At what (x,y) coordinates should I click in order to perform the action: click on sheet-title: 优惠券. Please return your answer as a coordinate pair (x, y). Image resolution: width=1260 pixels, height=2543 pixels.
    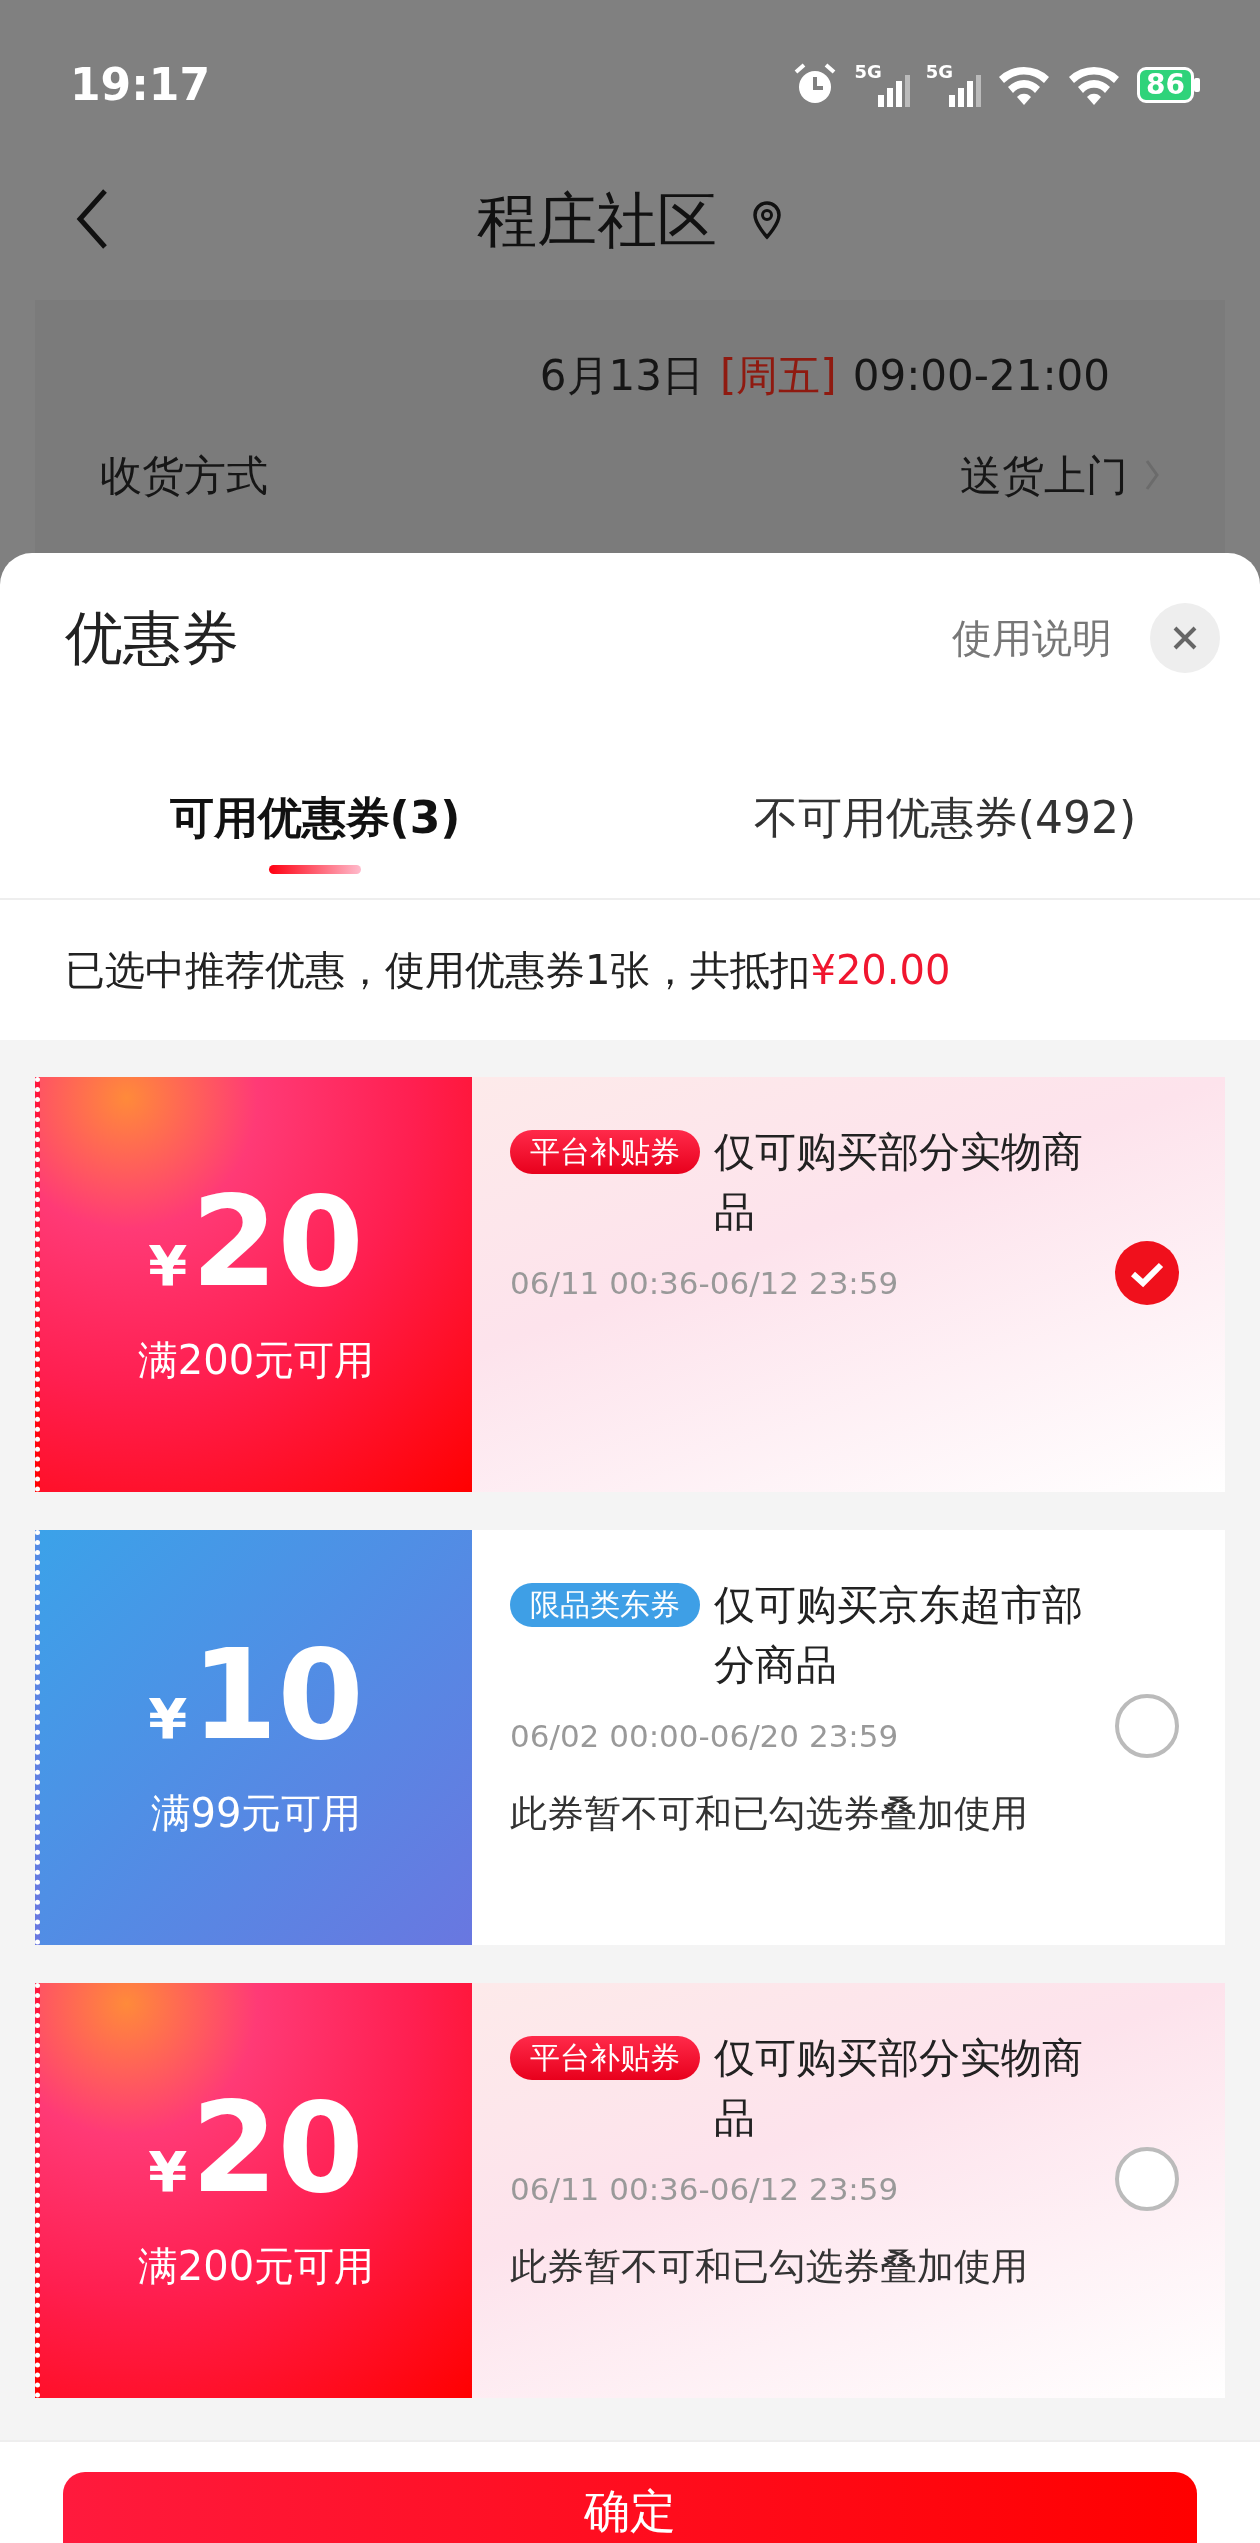
    Looking at the image, I should click on (152, 638).